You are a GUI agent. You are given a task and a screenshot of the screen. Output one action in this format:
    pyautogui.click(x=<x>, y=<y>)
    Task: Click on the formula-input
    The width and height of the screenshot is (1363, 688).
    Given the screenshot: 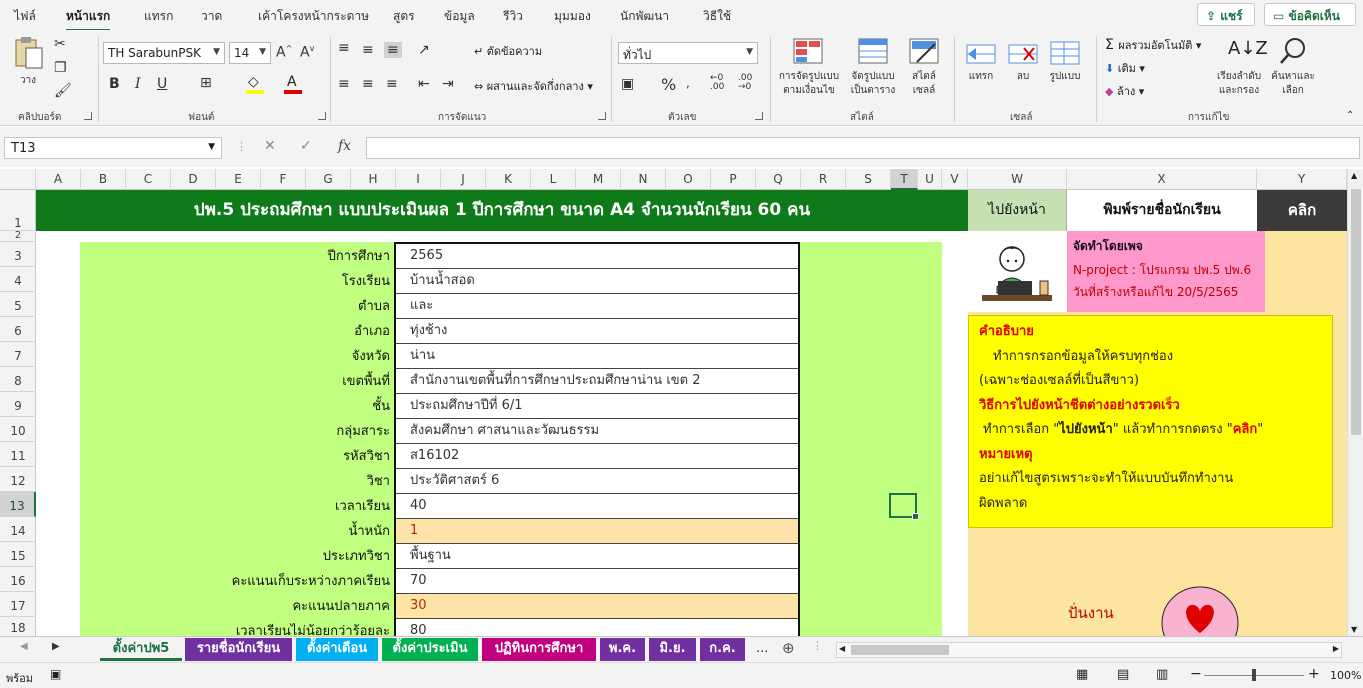 What is the action you would take?
    pyautogui.click(x=863, y=148)
    